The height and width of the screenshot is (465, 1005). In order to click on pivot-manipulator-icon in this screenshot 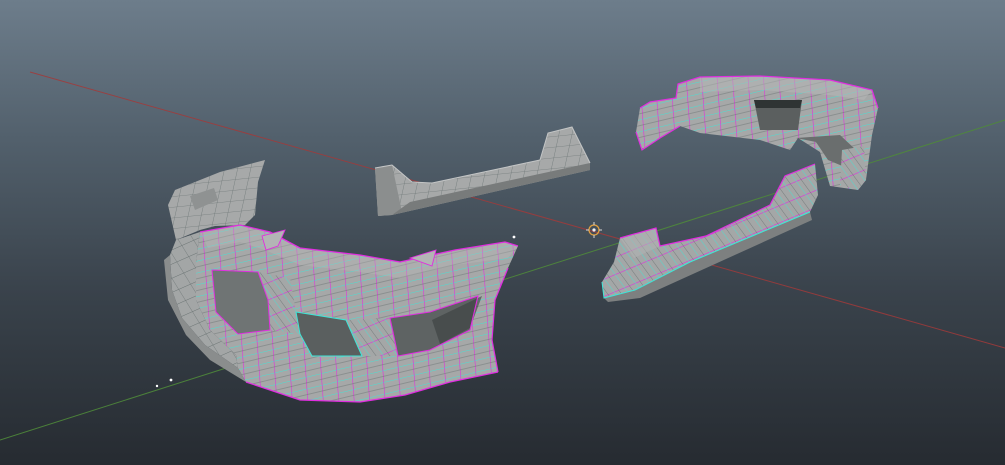, I will do `click(594, 230)`.